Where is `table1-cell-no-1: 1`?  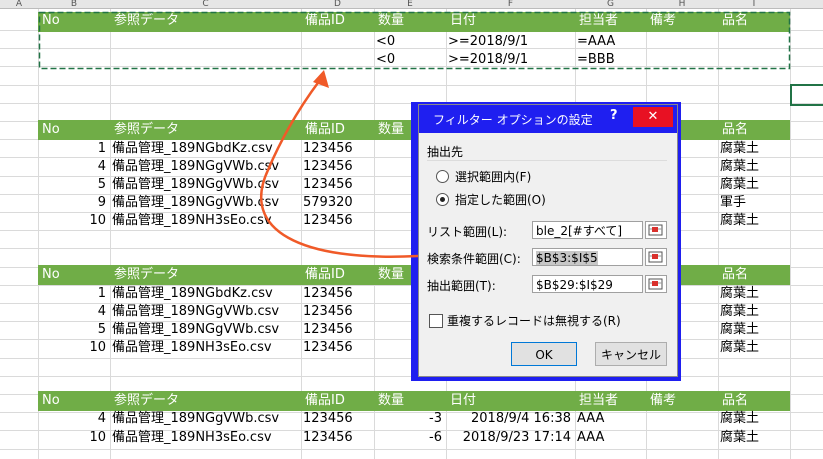
table1-cell-no-1: 1 is located at coordinates (72, 149).